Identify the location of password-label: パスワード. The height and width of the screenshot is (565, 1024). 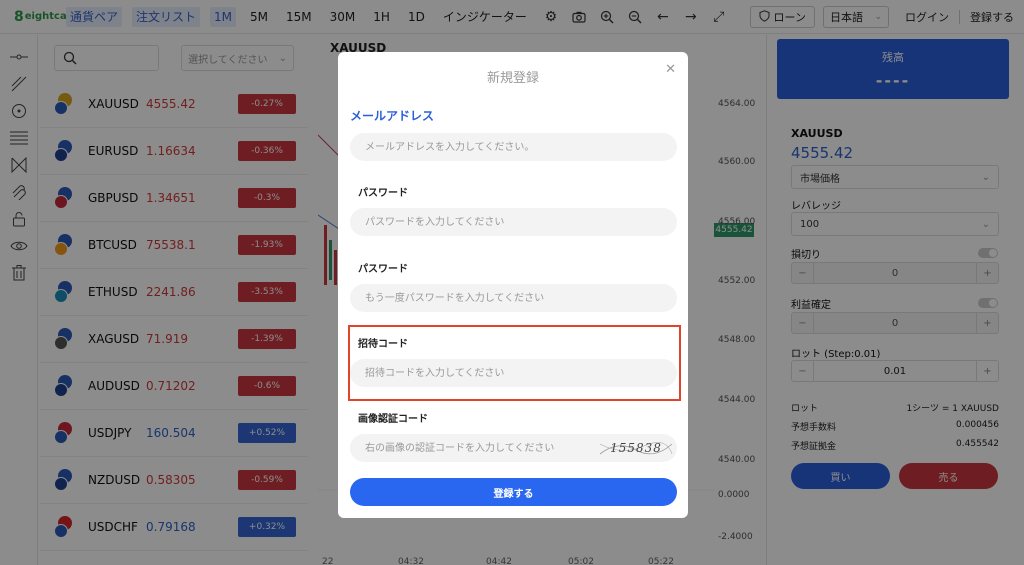
(383, 193).